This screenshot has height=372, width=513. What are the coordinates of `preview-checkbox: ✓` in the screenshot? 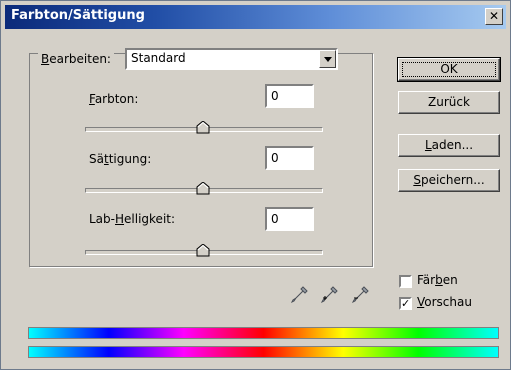 It's located at (405, 303).